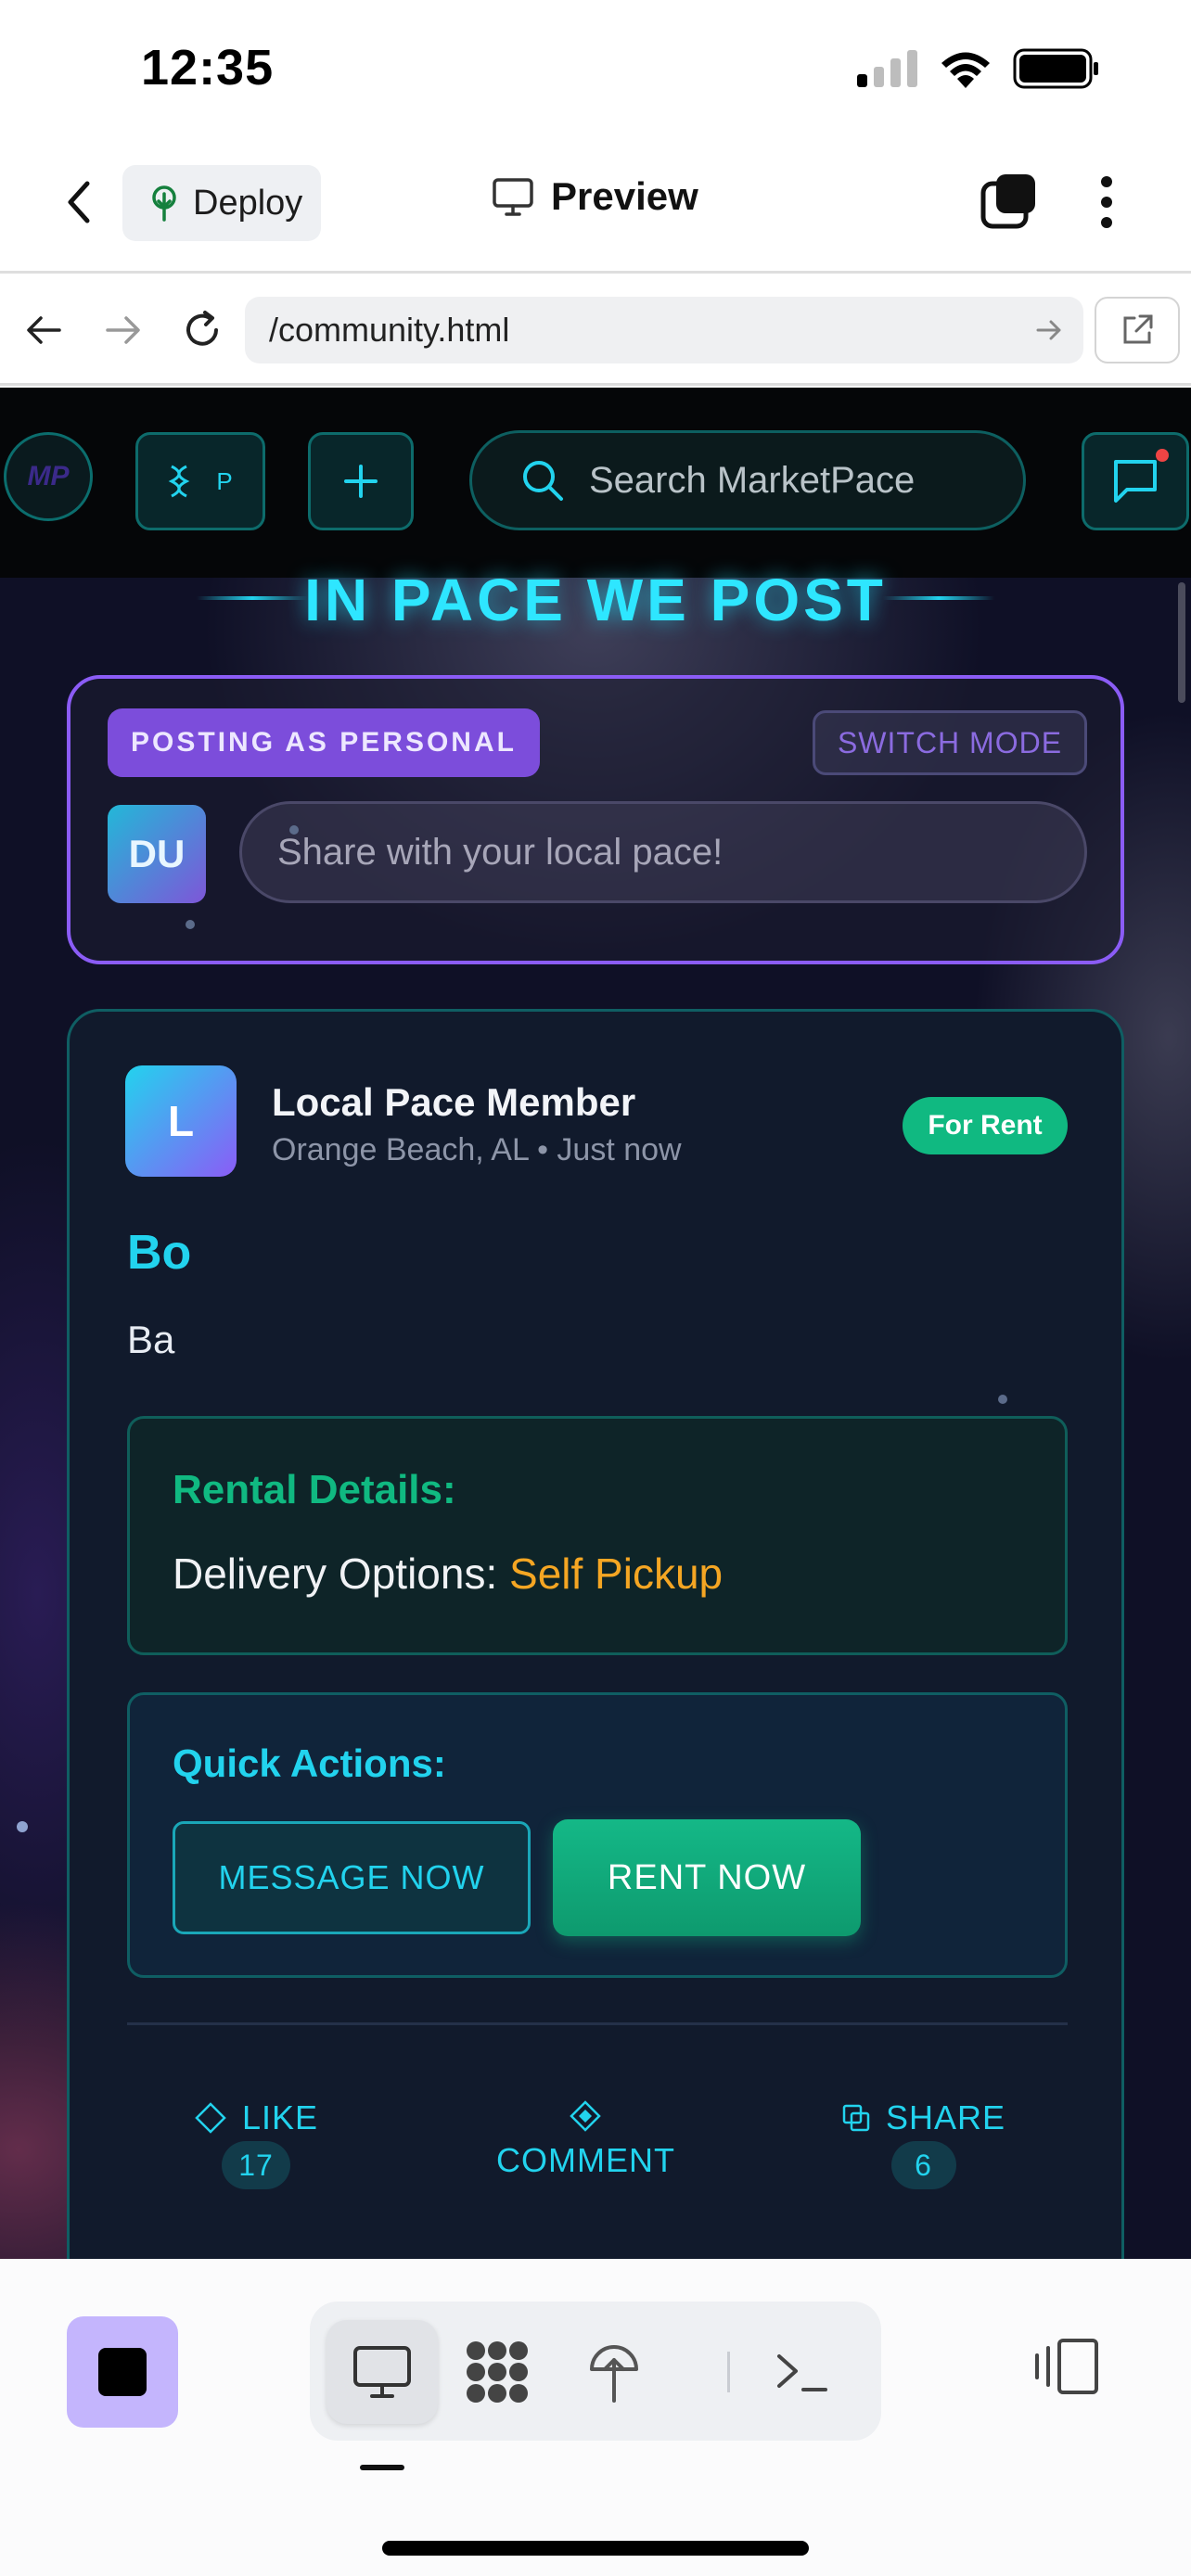  What do you see at coordinates (335, 1573) in the screenshot?
I see `delivery-label: Delivery Options:` at bounding box center [335, 1573].